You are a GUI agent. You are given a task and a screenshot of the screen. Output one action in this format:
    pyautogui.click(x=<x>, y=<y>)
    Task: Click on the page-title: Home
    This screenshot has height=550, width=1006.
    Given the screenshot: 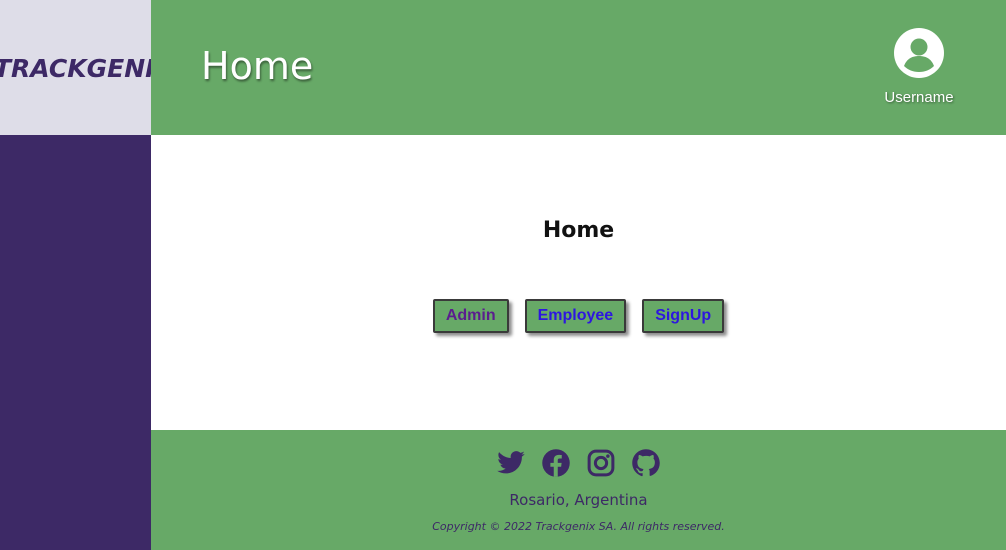 What is the action you would take?
    pyautogui.click(x=257, y=66)
    